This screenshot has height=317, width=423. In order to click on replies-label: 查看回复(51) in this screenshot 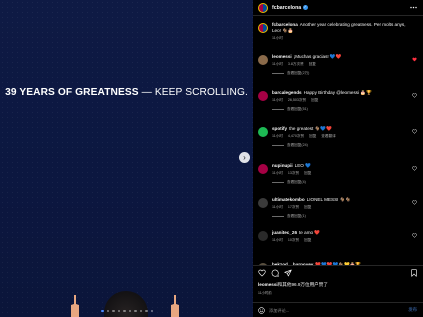, I will do `click(297, 109)`.